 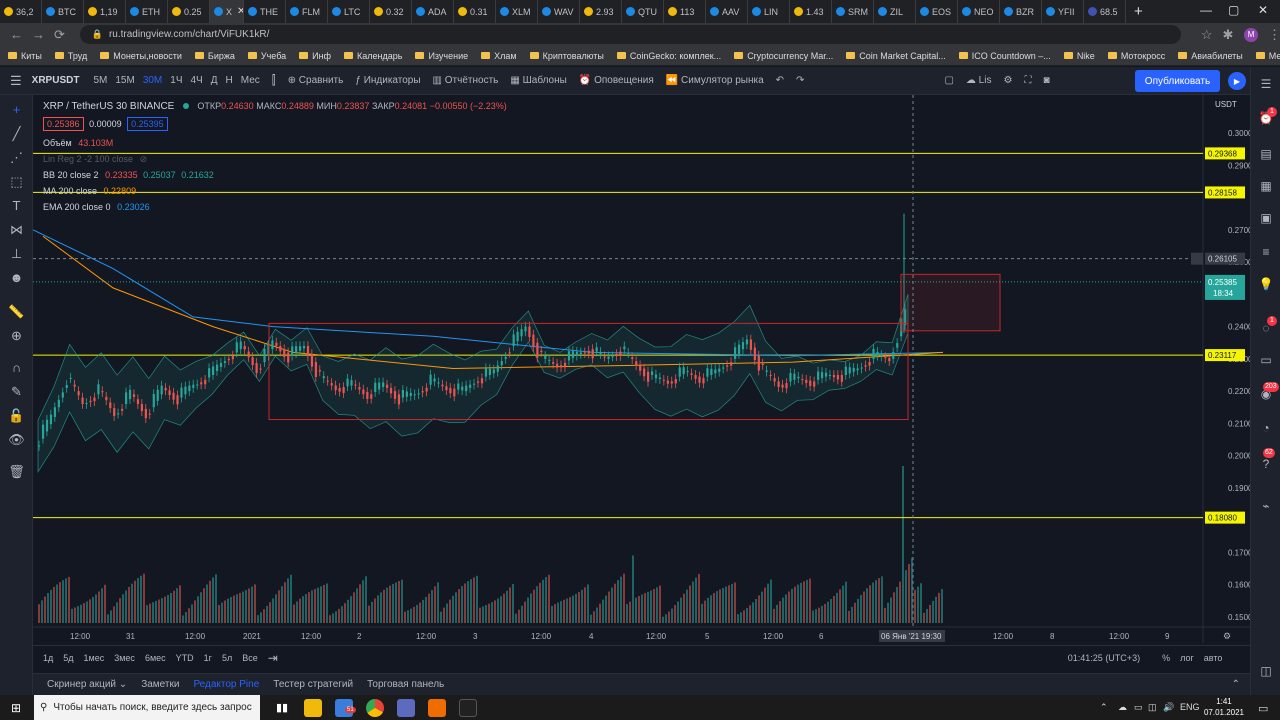 I want to click on snapshot-camera-icon: ◙, so click(x=1046, y=80).